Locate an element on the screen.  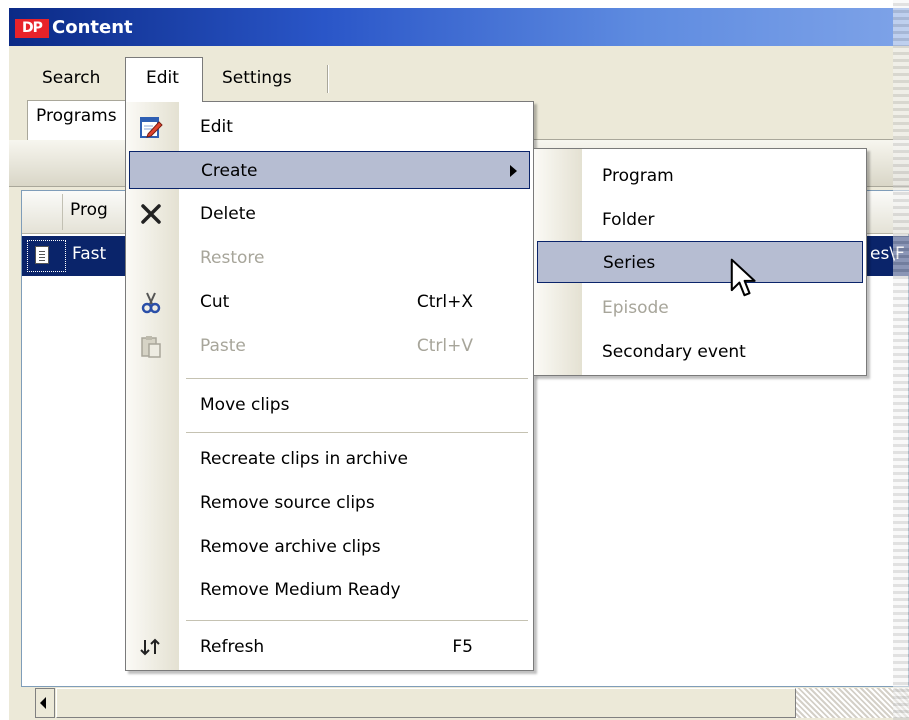
menu-item-recreate-clips: Recreate clips in archive is located at coordinates (329, 459).